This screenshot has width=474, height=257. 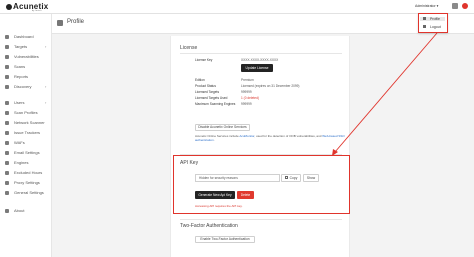 I want to click on logout-icon, so click(x=424, y=26).